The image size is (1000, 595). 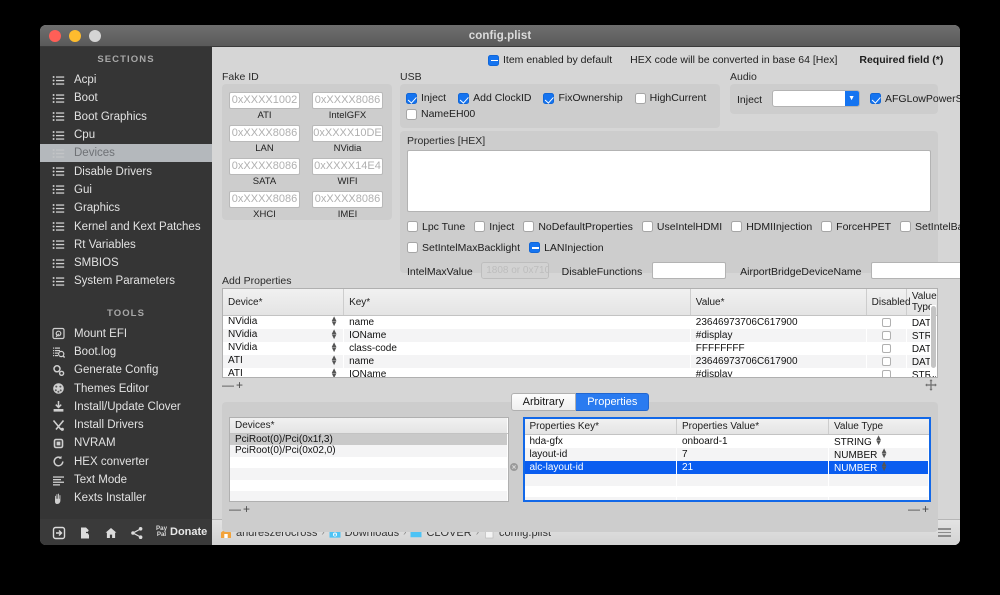 I want to click on resize-handle-icon, so click(x=931, y=385).